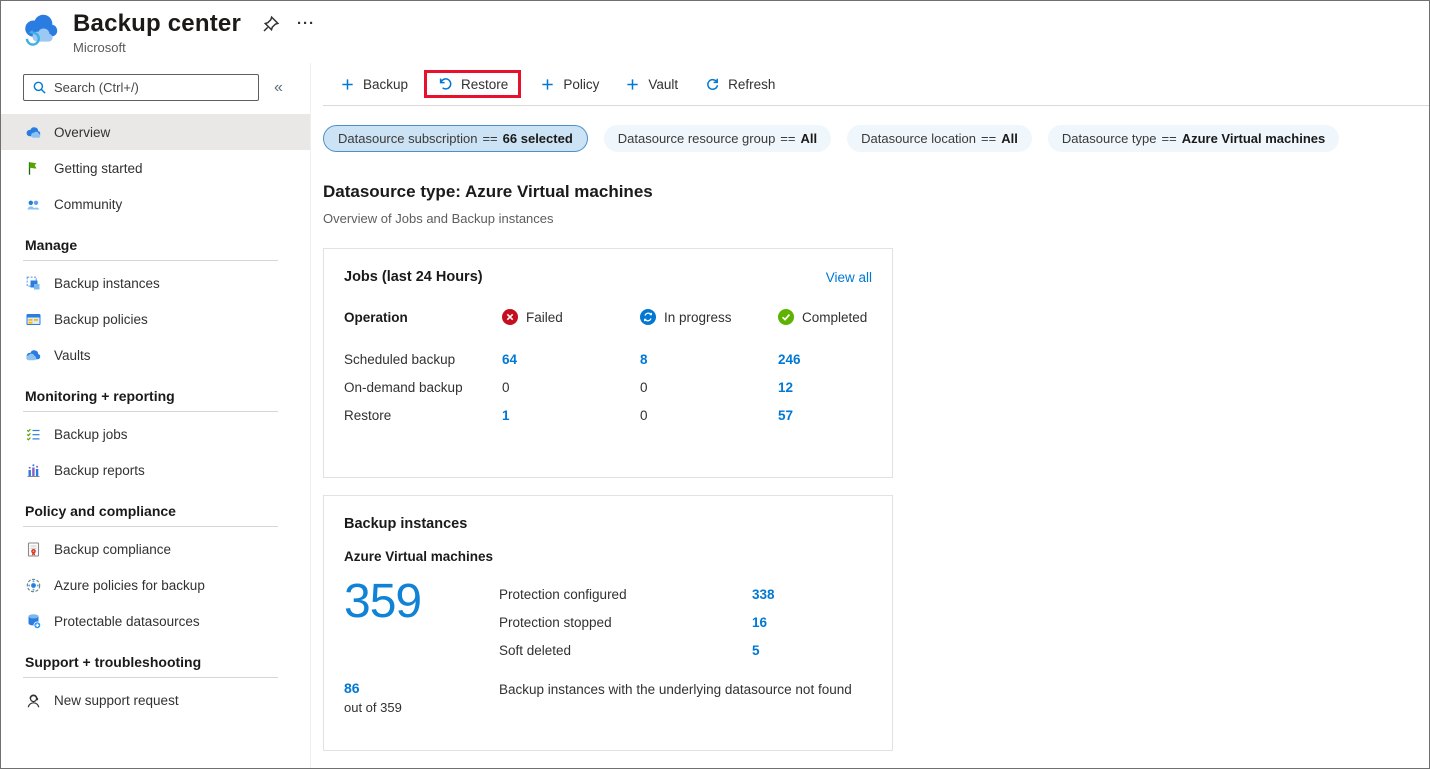  Describe the element at coordinates (849, 277) in the screenshot. I see `view-all-link: View all` at that location.